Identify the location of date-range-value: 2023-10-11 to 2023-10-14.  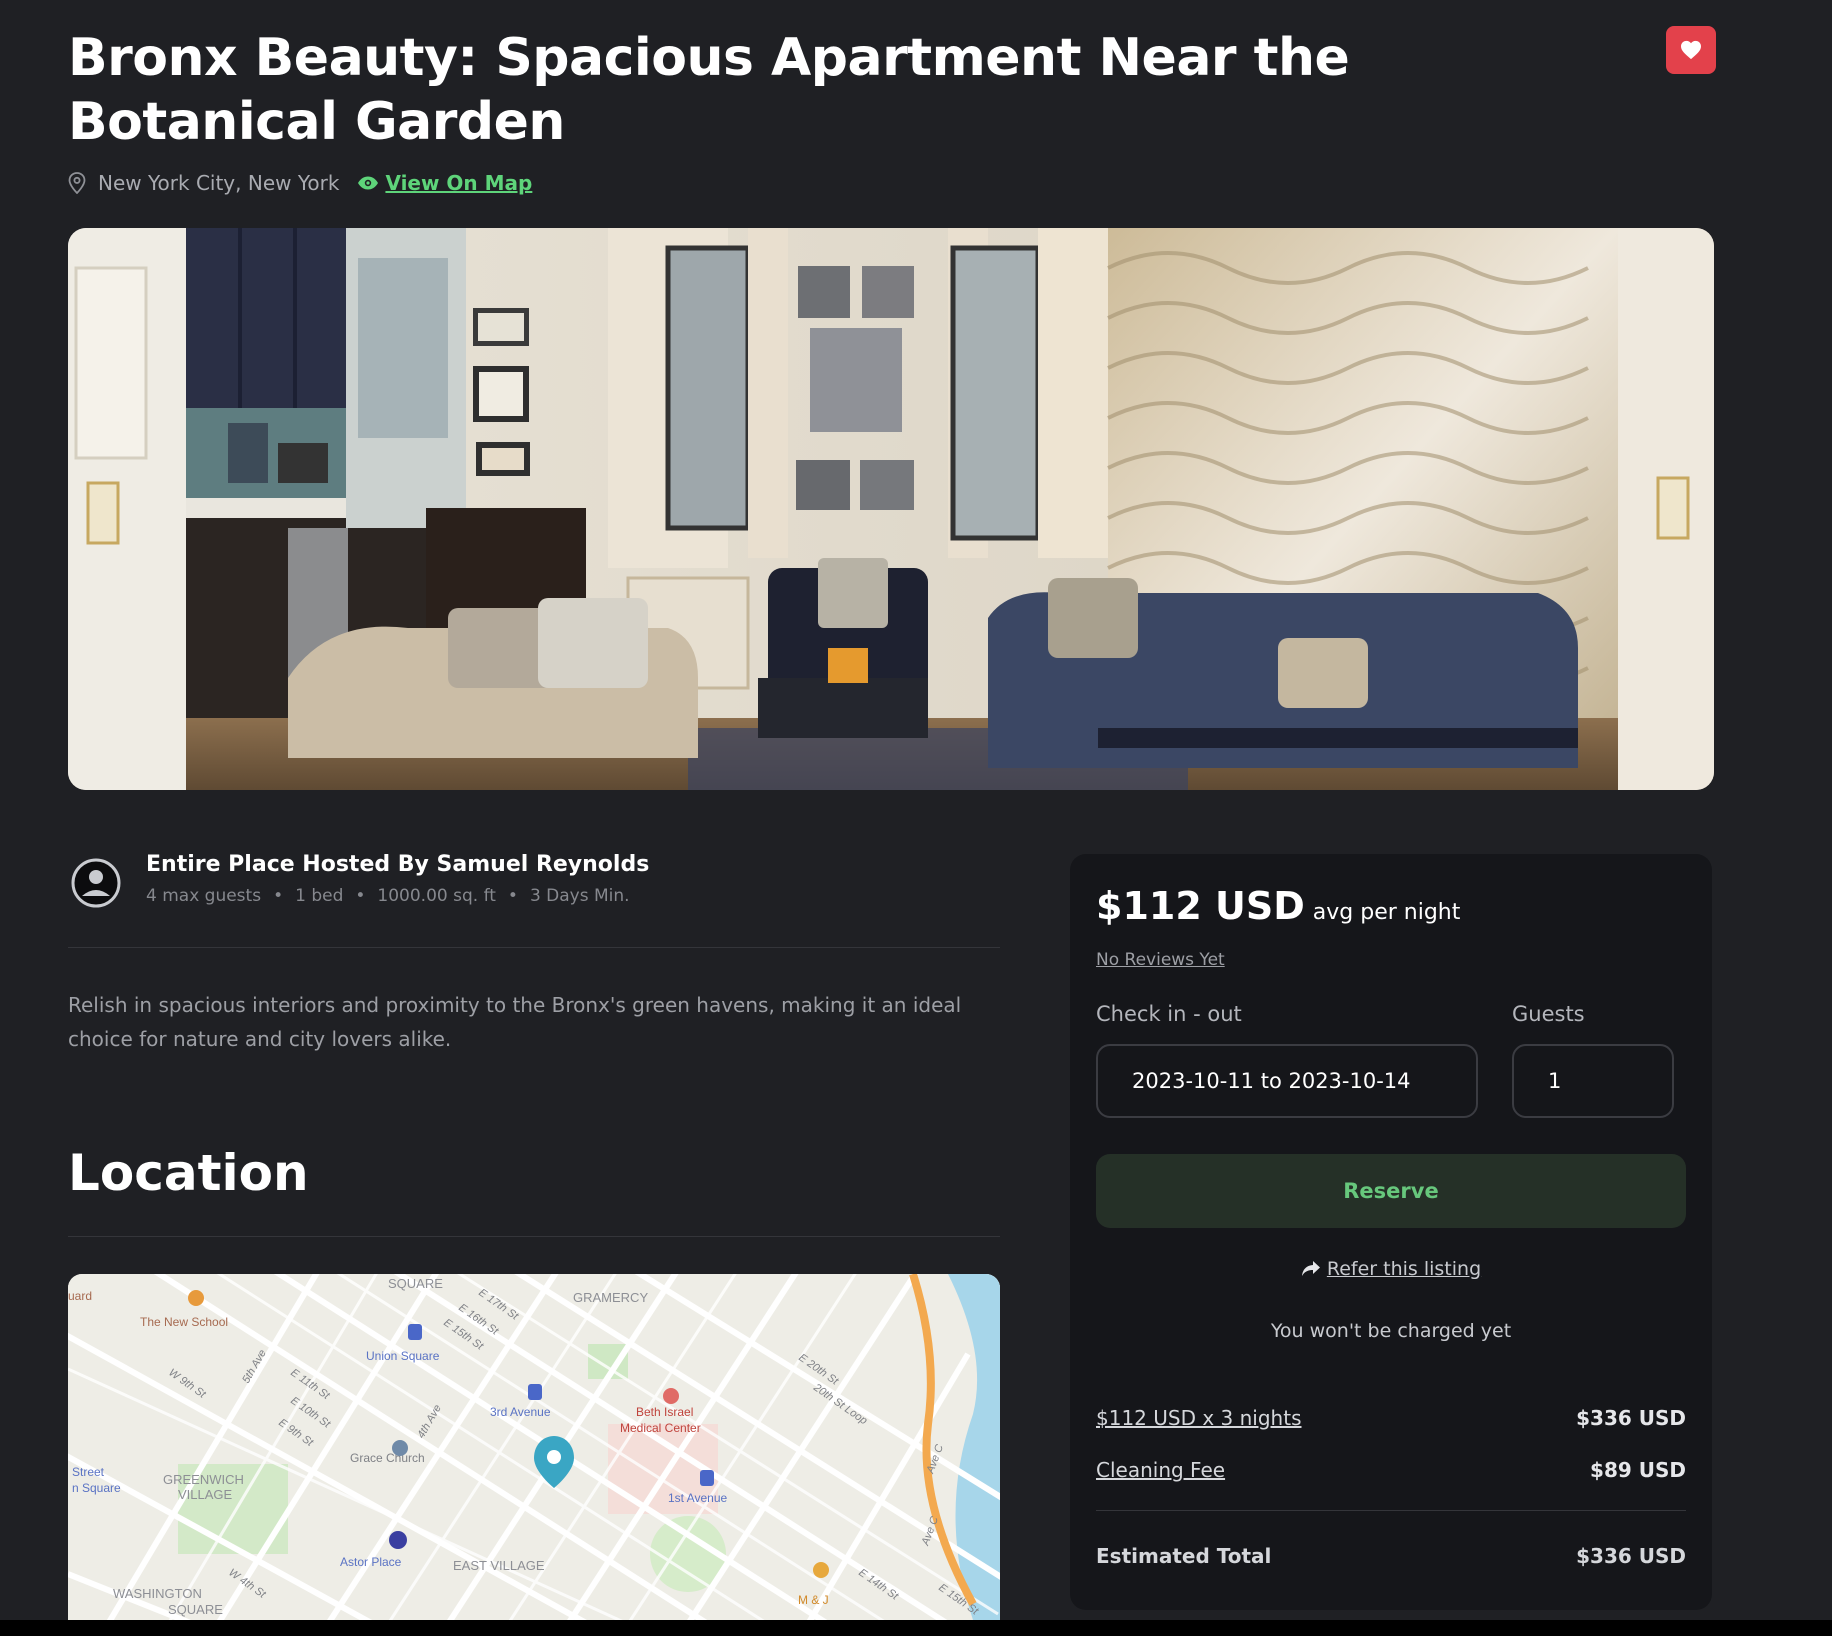
(1271, 1081).